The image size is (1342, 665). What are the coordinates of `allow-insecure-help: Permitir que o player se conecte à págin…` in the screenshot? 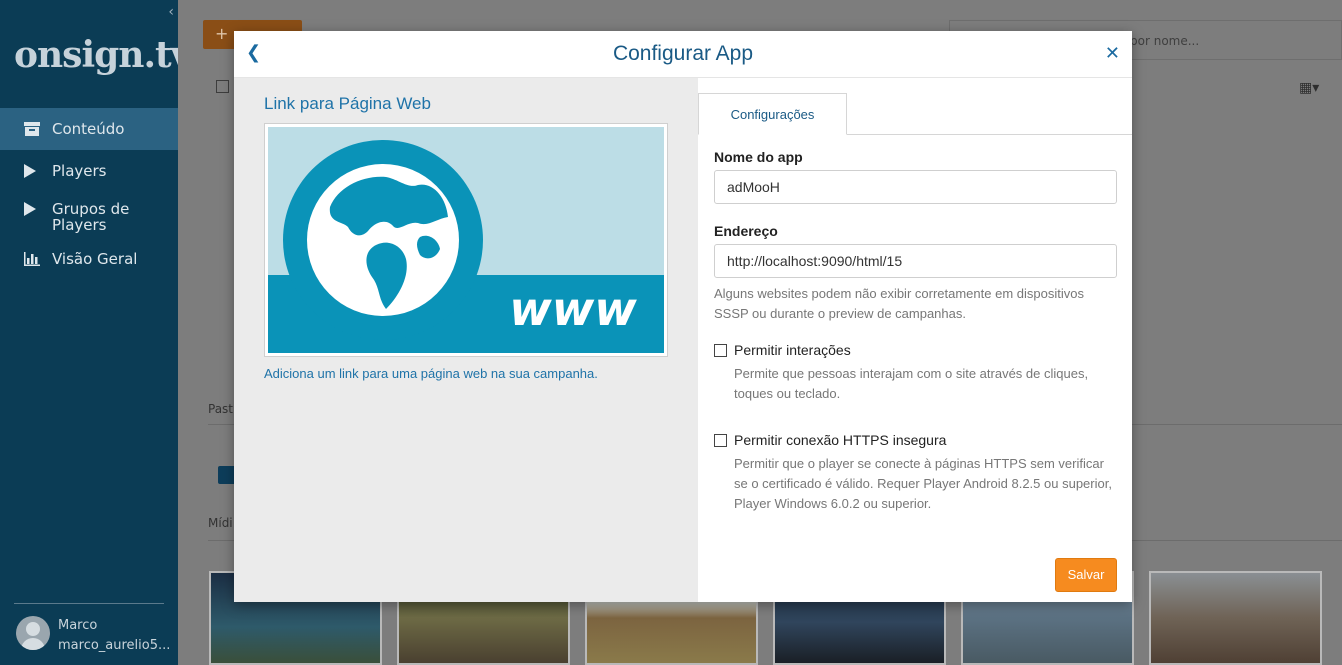 It's located at (923, 483).